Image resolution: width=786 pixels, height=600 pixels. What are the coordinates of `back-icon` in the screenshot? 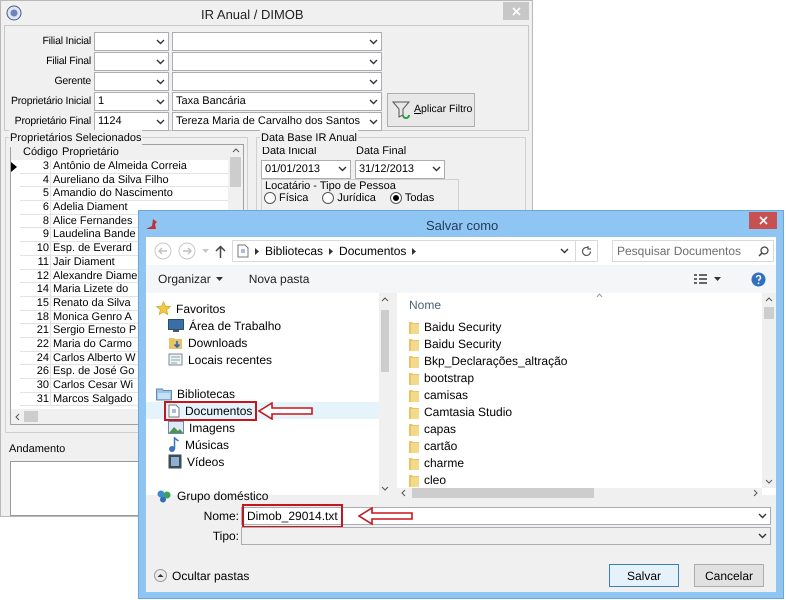 It's located at (163, 251).